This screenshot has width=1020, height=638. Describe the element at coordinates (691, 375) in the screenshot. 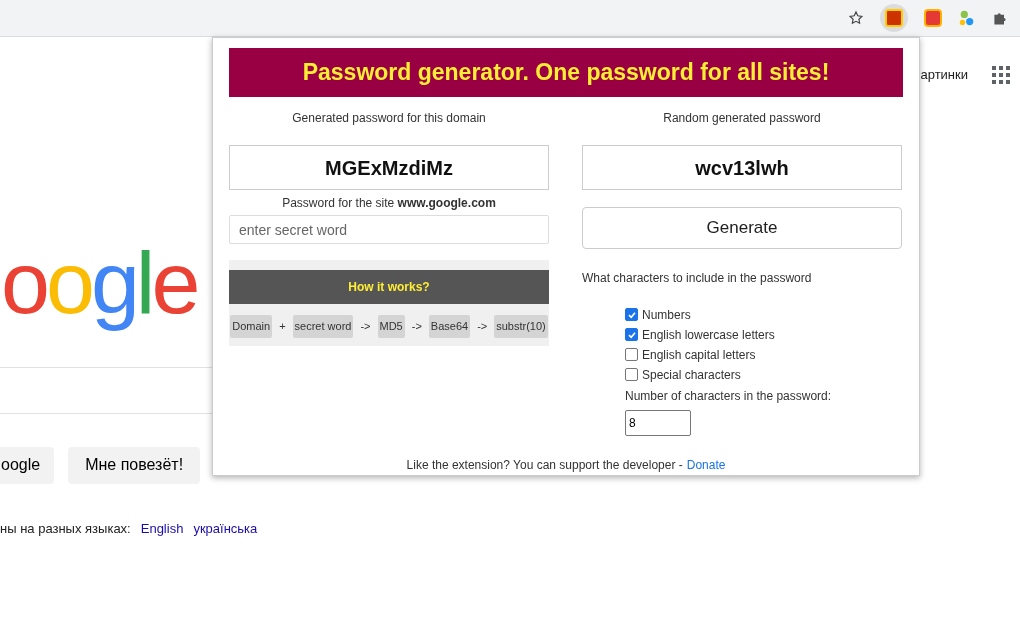

I see `option-label: Special characters` at that location.